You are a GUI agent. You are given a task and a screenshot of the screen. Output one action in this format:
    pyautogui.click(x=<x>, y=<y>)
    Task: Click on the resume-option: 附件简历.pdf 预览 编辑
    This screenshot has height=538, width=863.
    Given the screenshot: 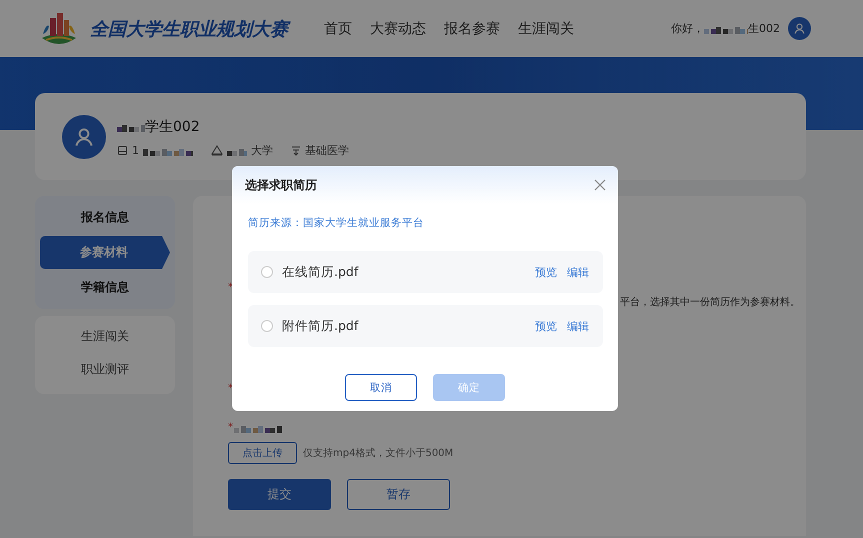 What is the action you would take?
    pyautogui.click(x=425, y=326)
    